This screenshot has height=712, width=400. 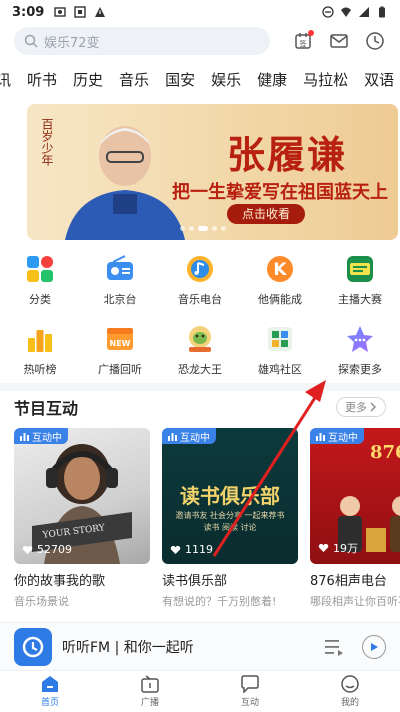 What do you see at coordinates (226, 79) in the screenshot?
I see `category-tab: 娱乐` at bounding box center [226, 79].